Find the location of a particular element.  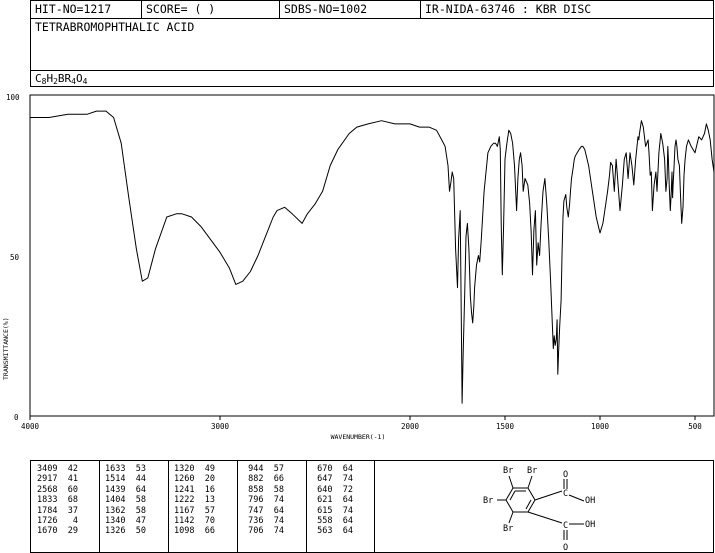

peak-row: 1326 50 is located at coordinates (125, 531).